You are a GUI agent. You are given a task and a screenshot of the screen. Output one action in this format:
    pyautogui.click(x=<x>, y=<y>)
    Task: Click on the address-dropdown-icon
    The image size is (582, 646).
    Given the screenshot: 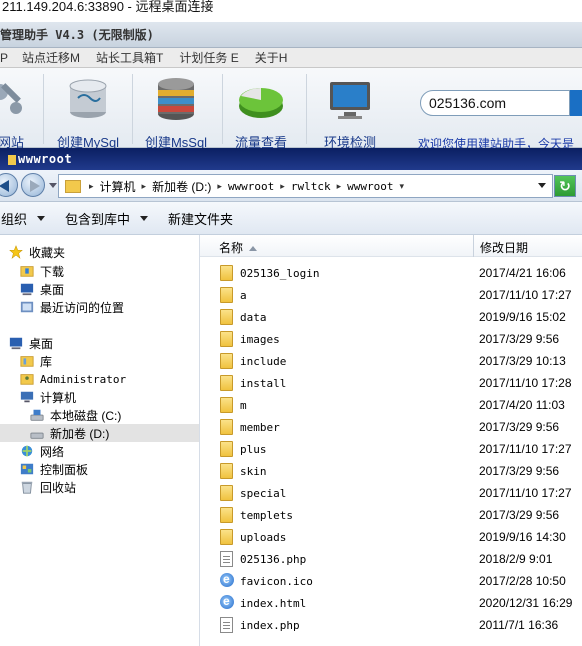 What is the action you would take?
    pyautogui.click(x=542, y=185)
    